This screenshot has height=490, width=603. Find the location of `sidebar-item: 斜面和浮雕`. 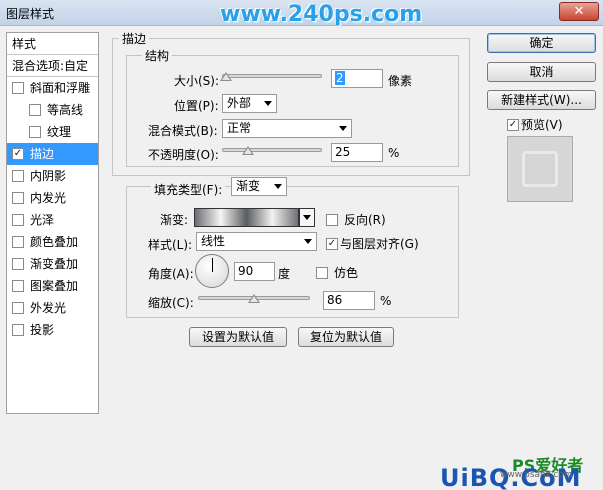

sidebar-item: 斜面和浮雕 is located at coordinates (52, 88).